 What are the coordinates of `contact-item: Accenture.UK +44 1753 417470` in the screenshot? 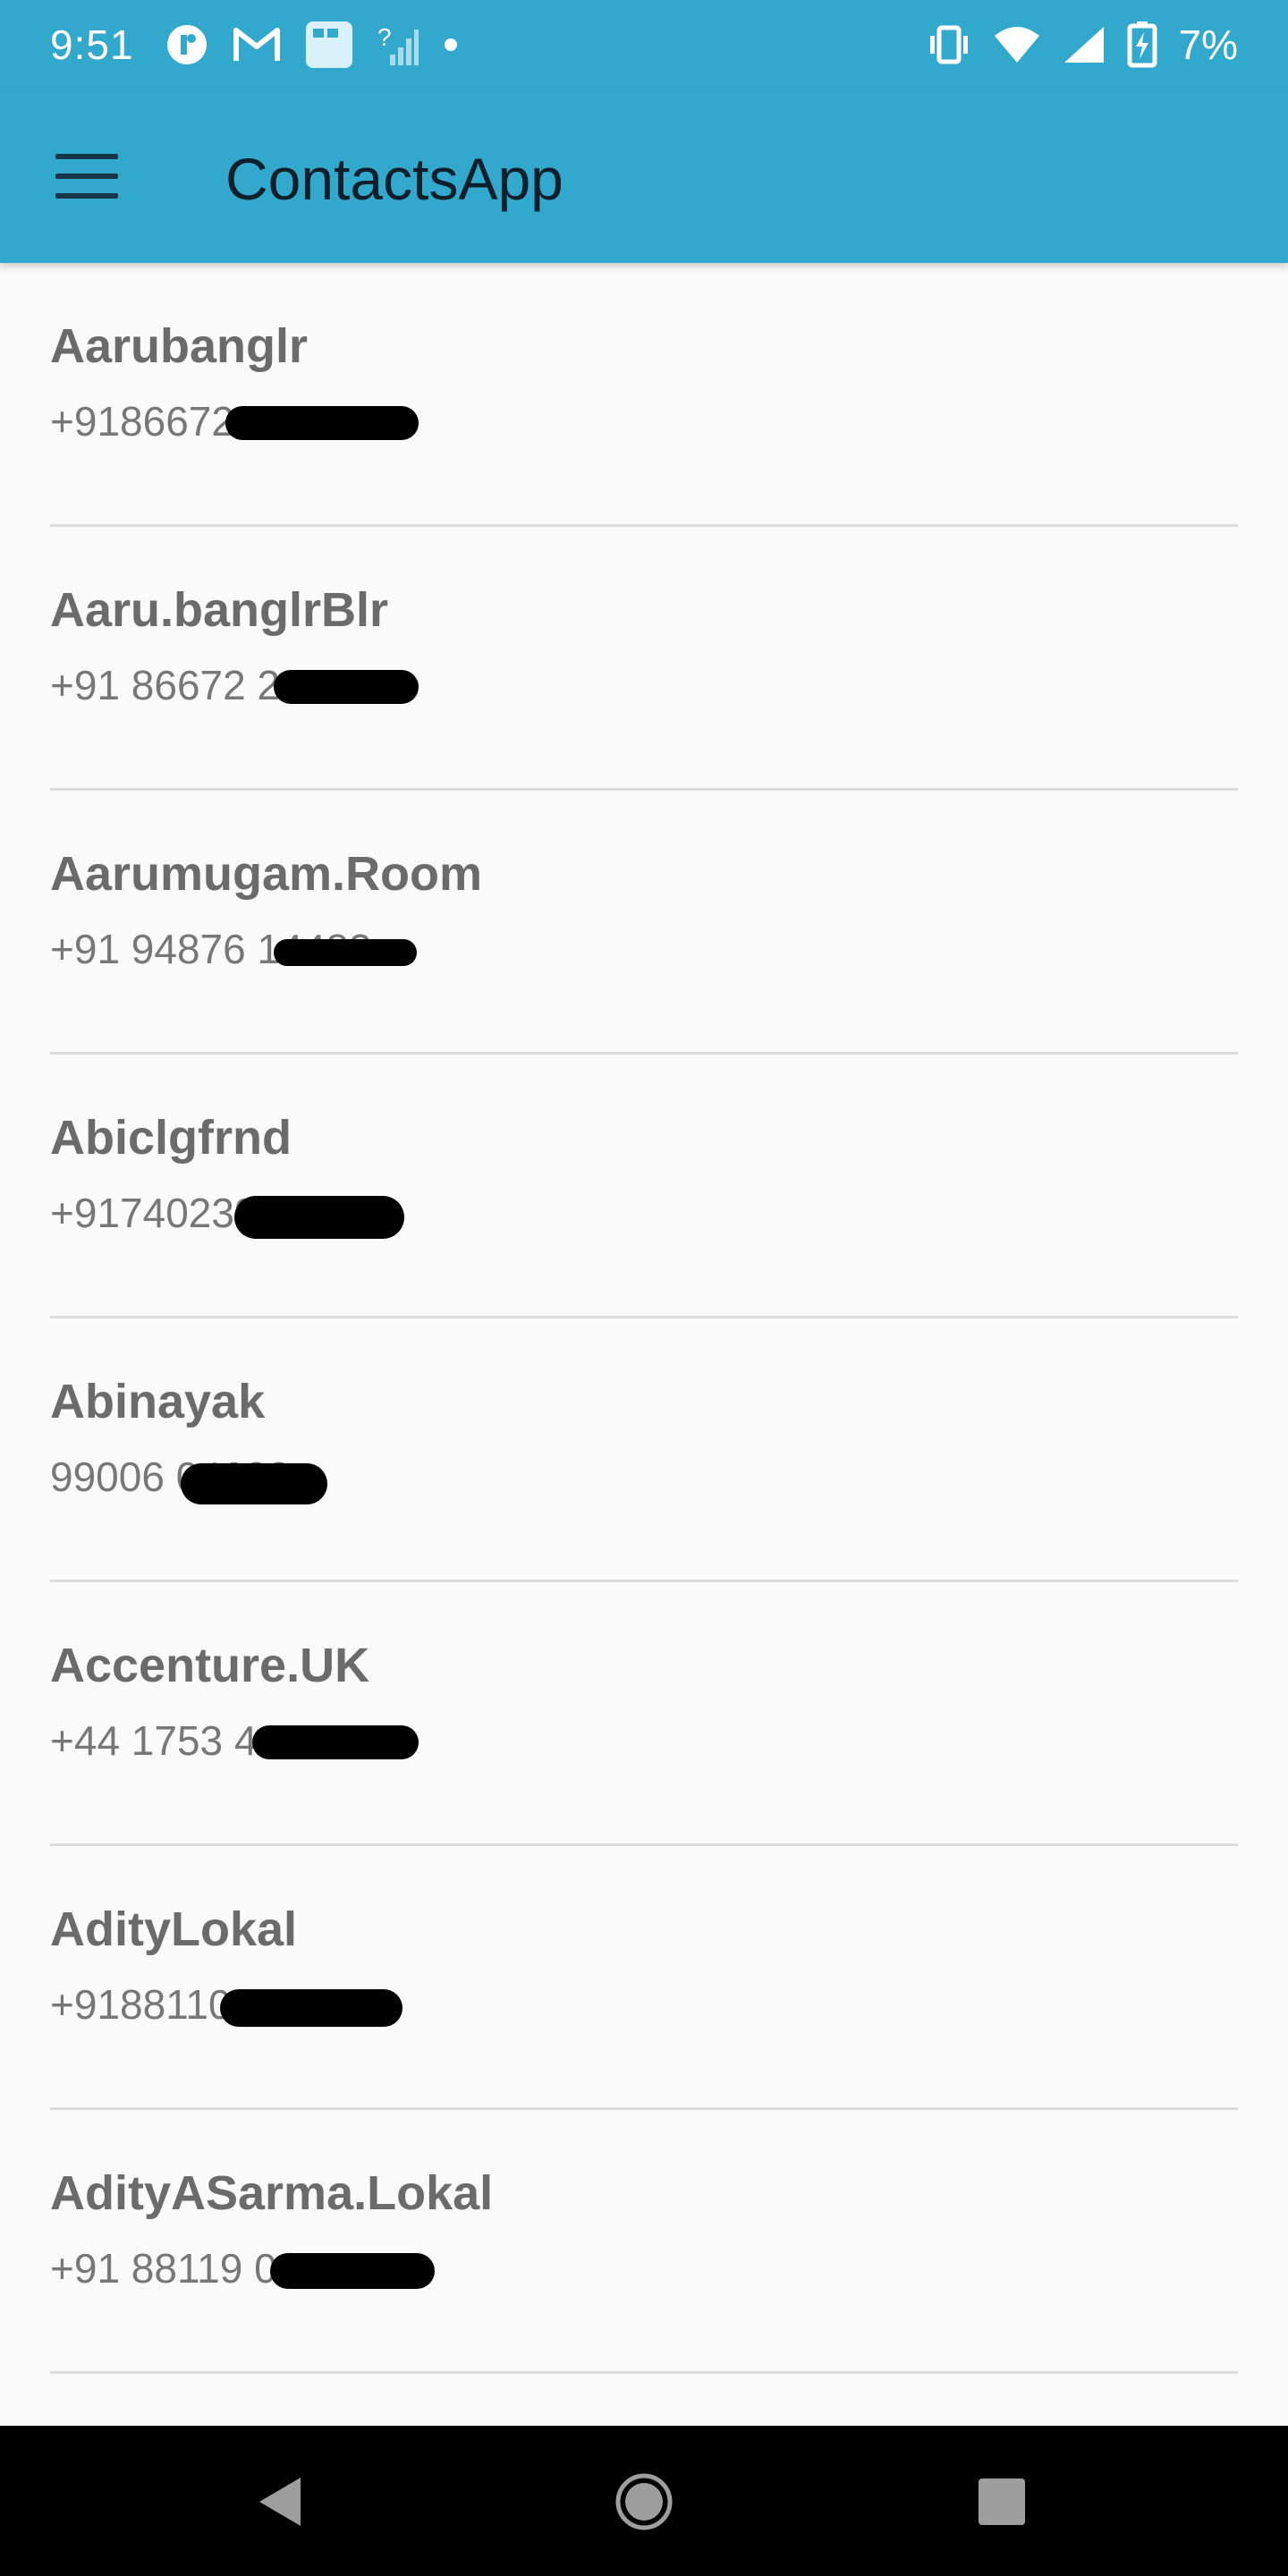 It's located at (644, 1714).